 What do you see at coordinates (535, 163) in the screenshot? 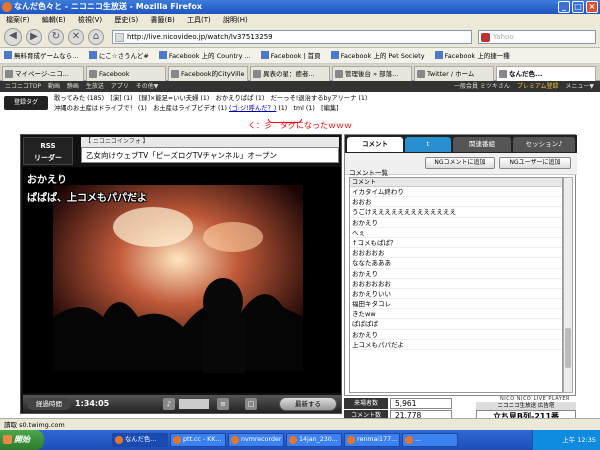
I see `ng-user-button: NGユーザーに追加` at bounding box center [535, 163].